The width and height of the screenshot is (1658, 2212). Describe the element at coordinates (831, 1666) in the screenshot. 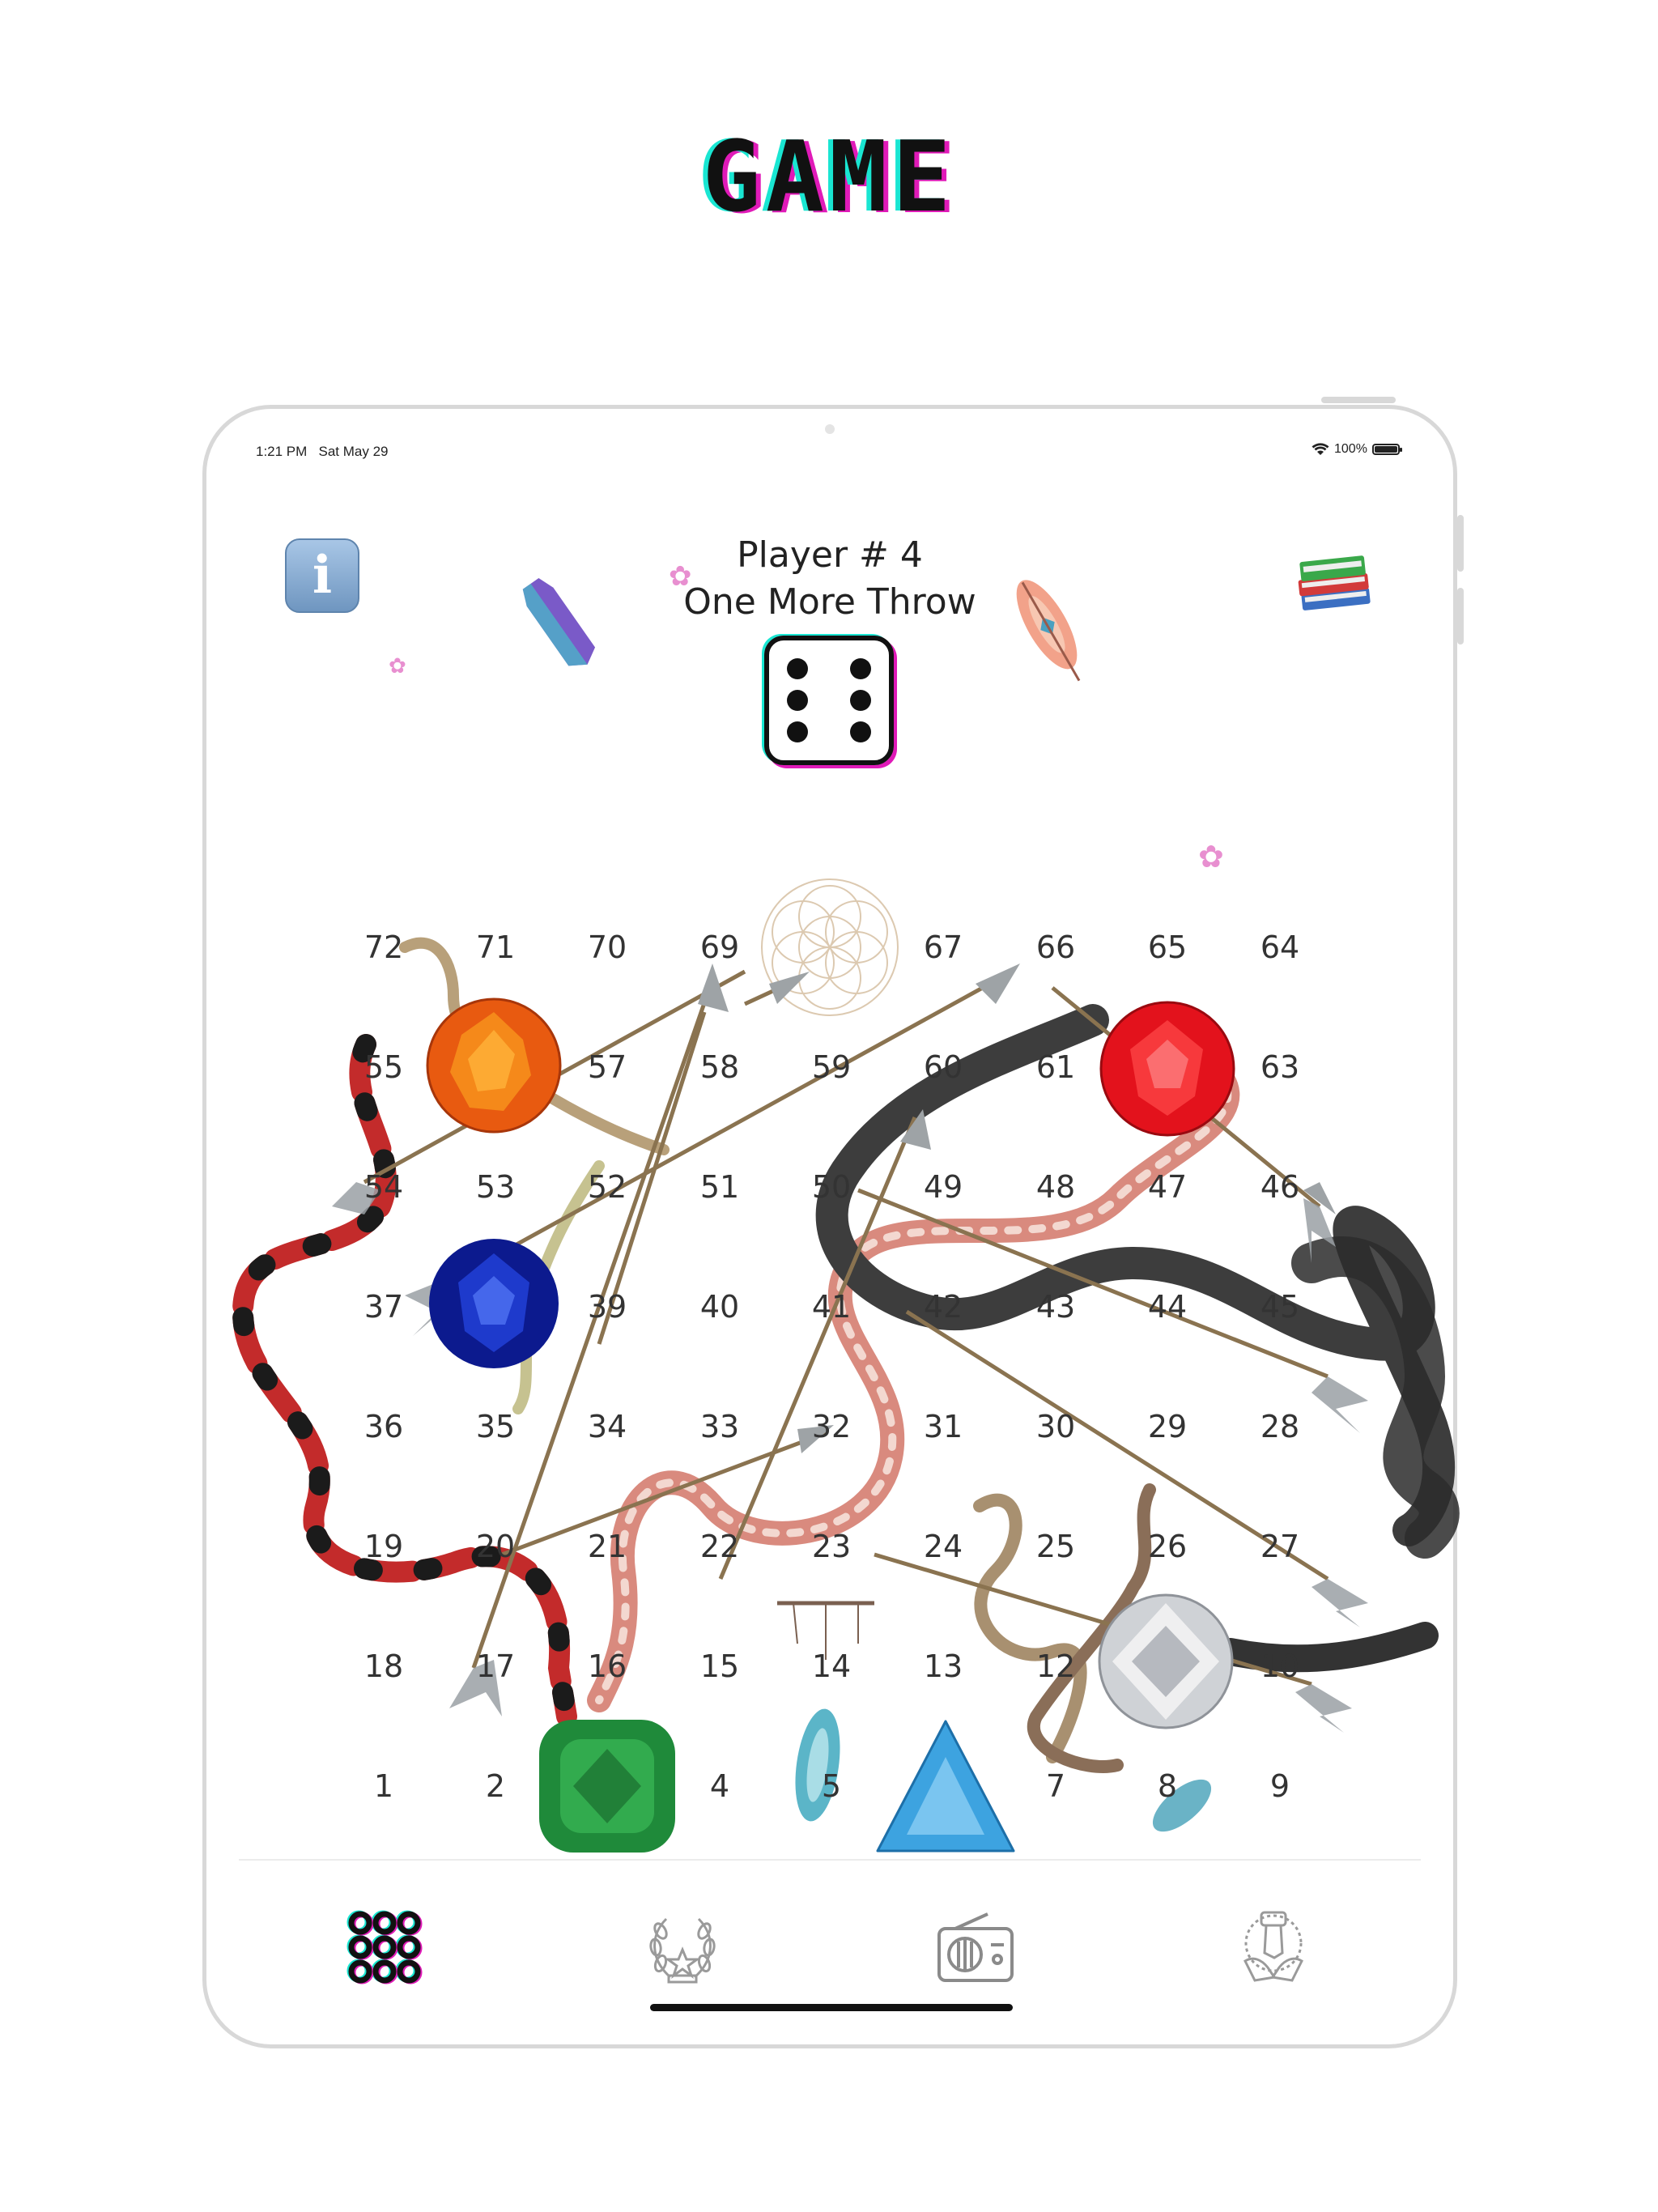

I see `board-cell: 14` at that location.